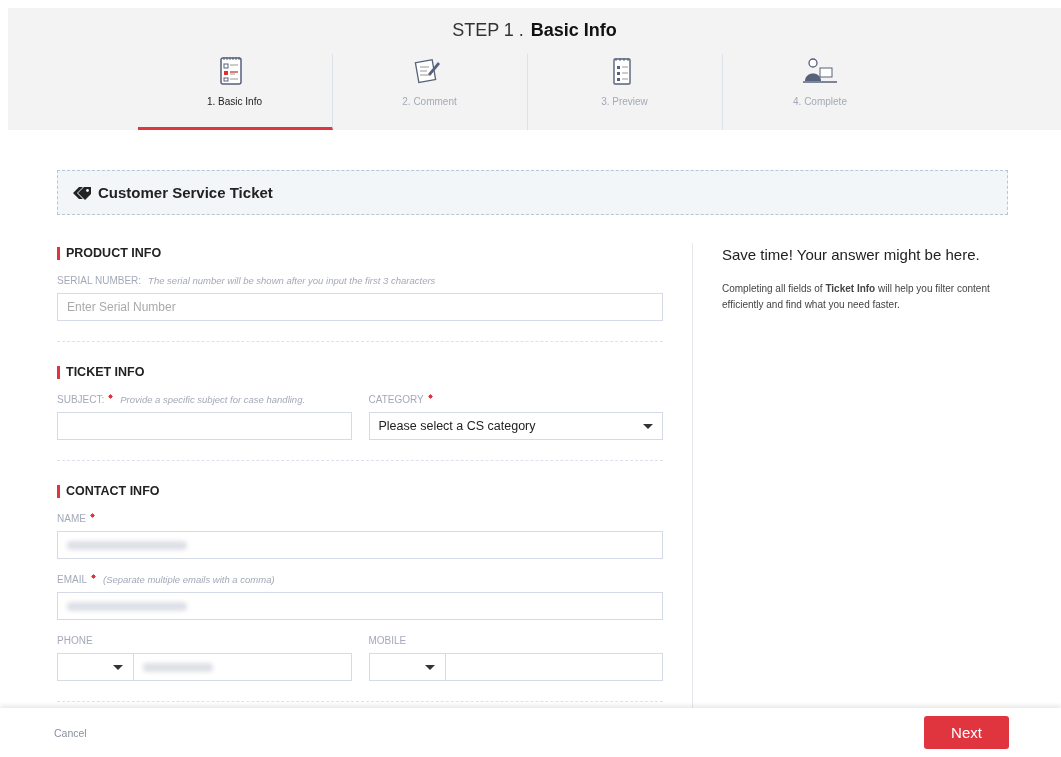 Image resolution: width=1061 pixels, height=757 pixels. Describe the element at coordinates (430, 92) in the screenshot. I see `step-tab: 2. Comment` at that location.